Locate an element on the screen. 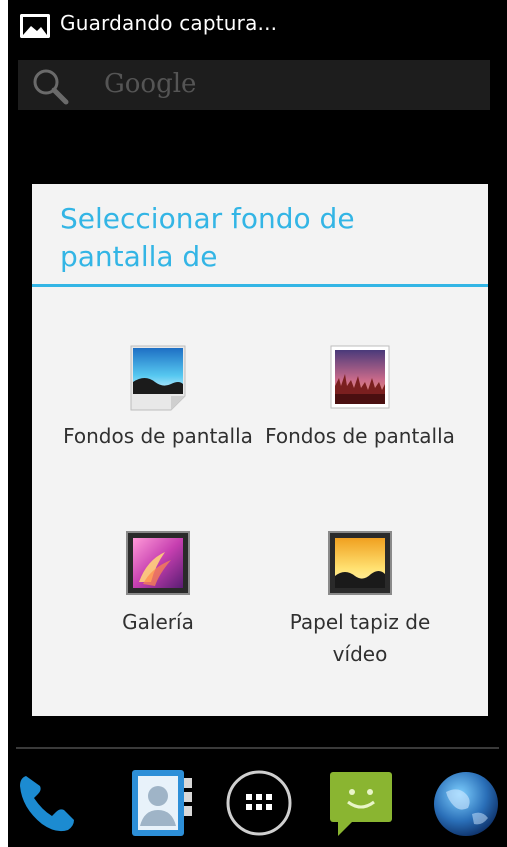 The width and height of the screenshot is (507, 847). contacts-icon is located at coordinates (161, 803).